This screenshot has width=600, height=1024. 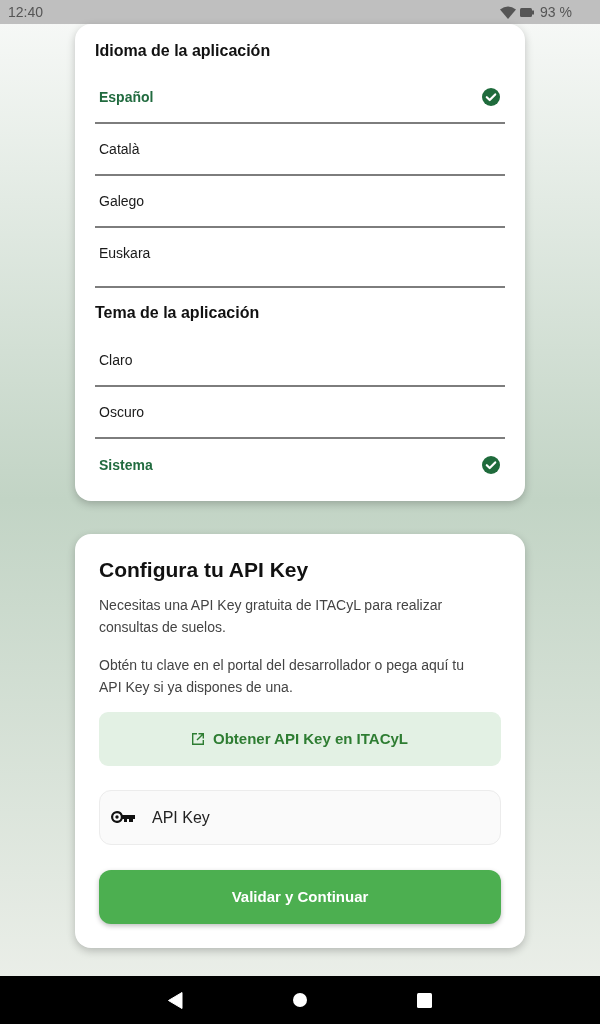 What do you see at coordinates (508, 12) in the screenshot?
I see `wifi-icon` at bounding box center [508, 12].